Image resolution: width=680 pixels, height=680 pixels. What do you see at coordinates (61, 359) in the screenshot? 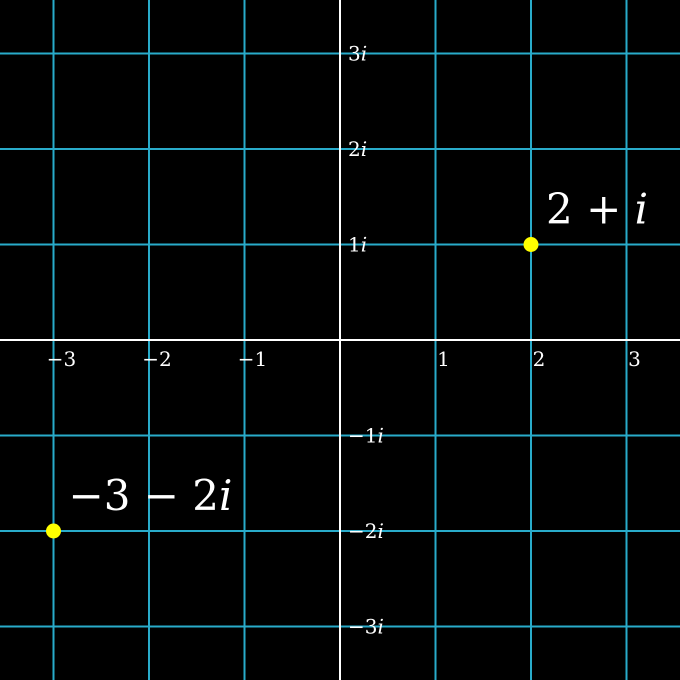
I see `real-tick-label: −3` at bounding box center [61, 359].